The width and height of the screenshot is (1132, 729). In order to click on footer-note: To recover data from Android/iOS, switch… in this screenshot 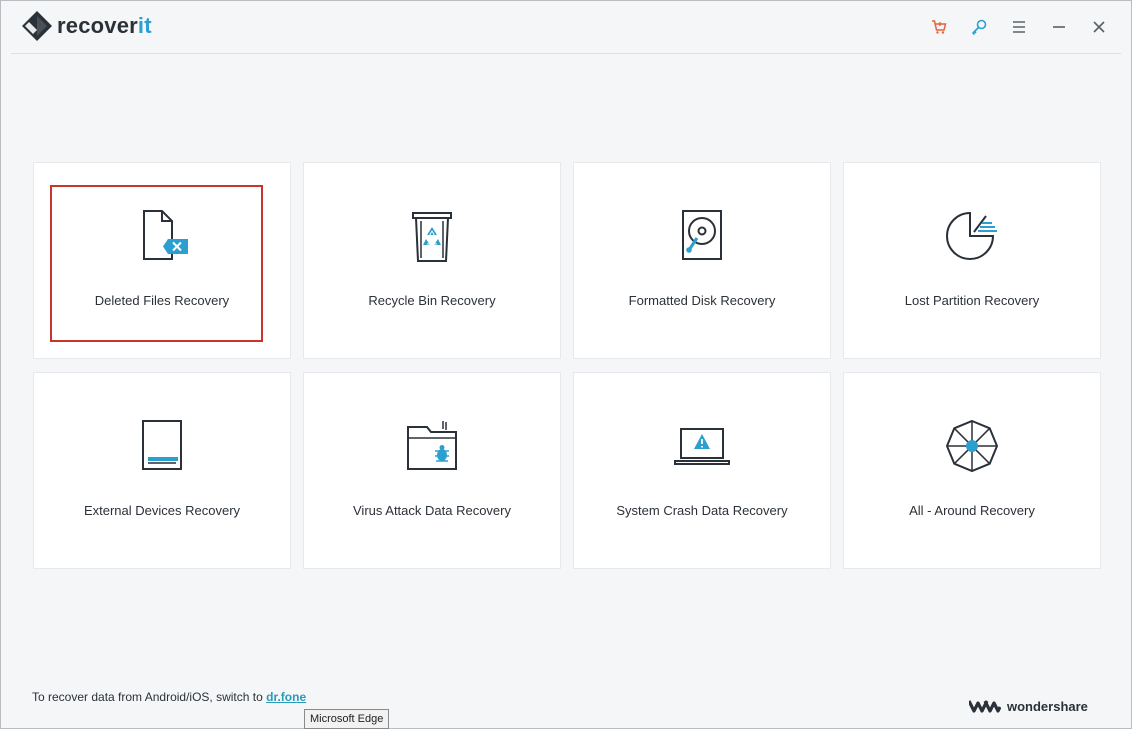, I will do `click(169, 697)`.